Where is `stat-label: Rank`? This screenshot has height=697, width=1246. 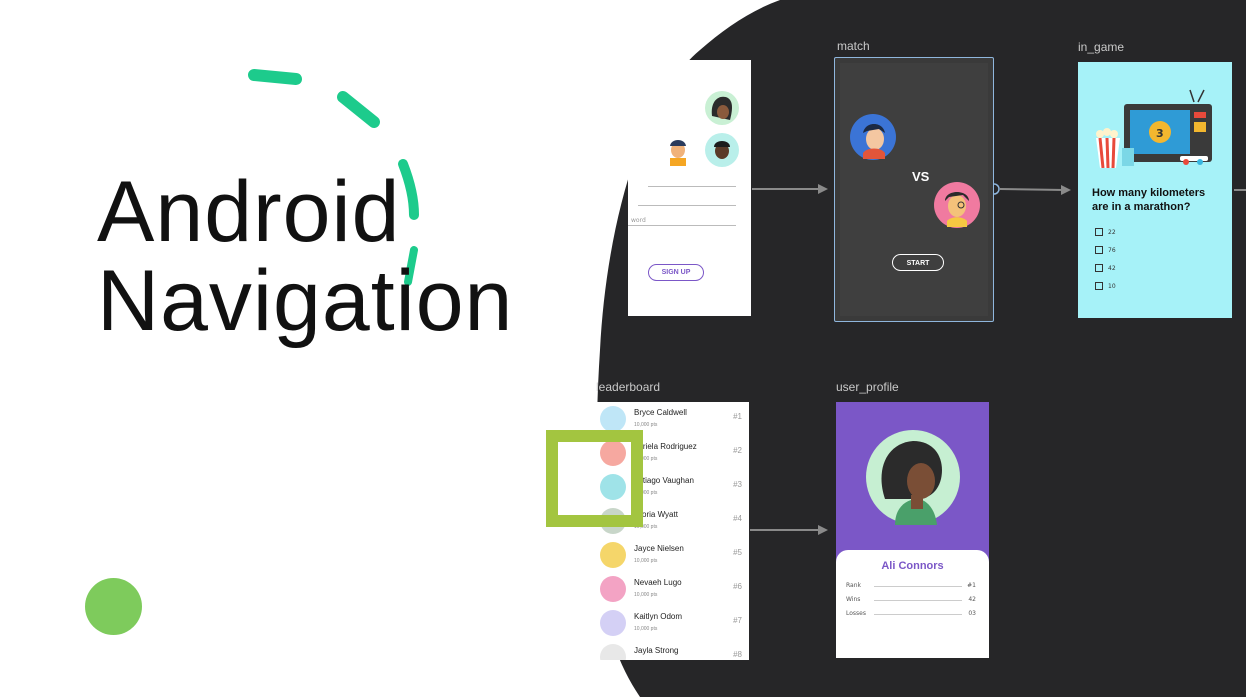 stat-label: Rank is located at coordinates (853, 585).